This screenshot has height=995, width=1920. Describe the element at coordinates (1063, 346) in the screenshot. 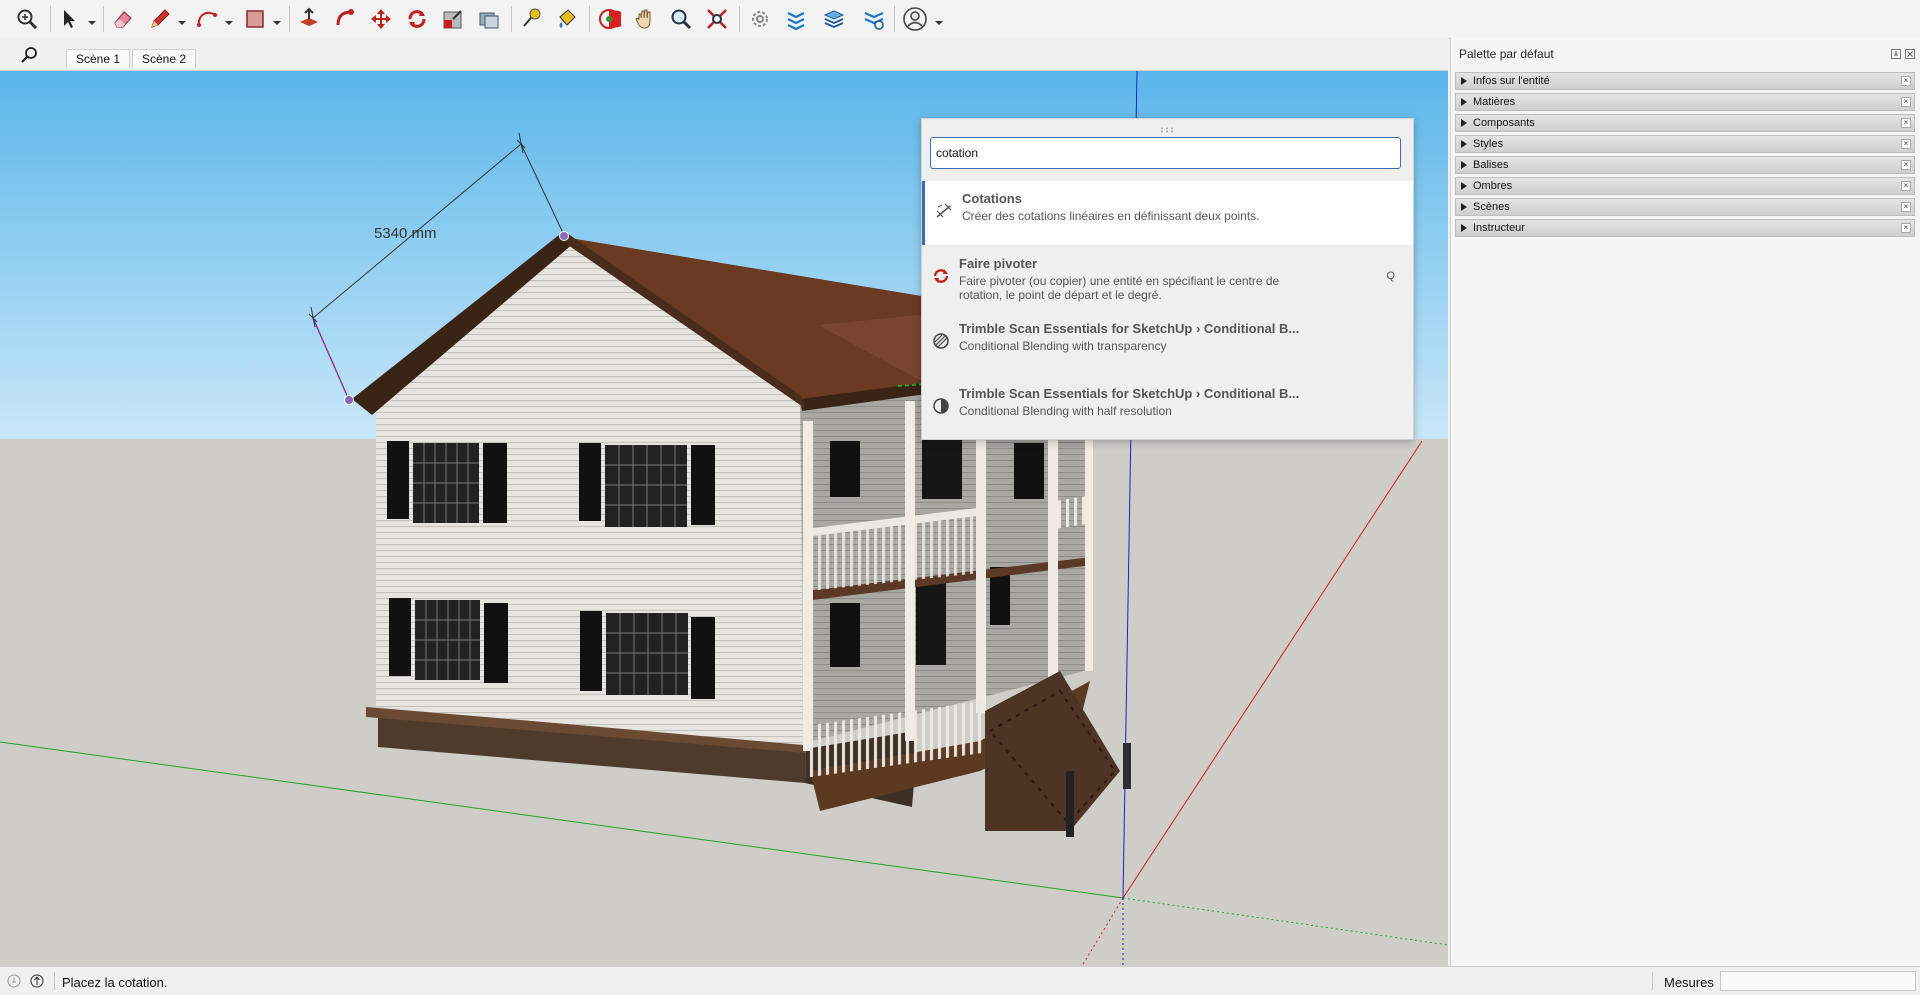

I see `command-result-description: Conditional Blending with transparency` at that location.